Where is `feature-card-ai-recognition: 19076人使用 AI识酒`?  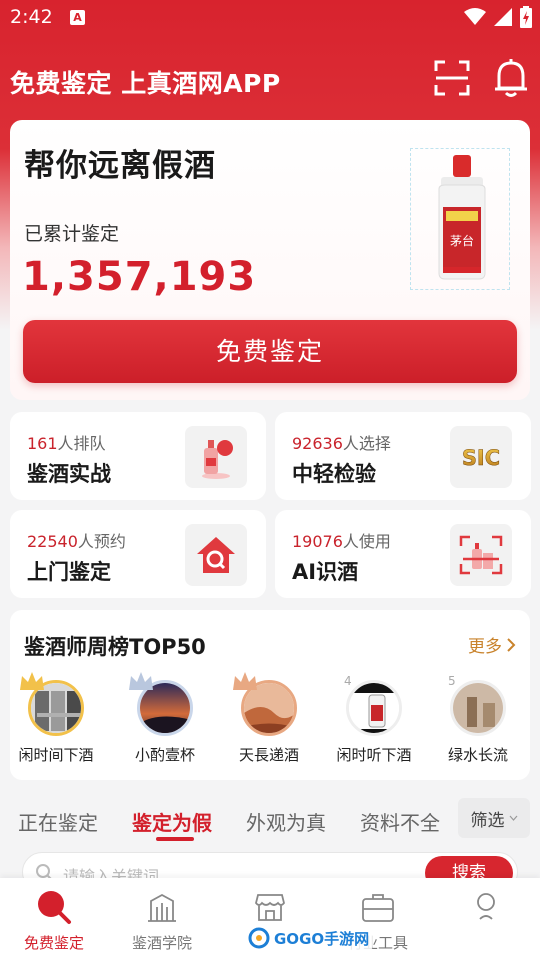 feature-card-ai-recognition: 19076人使用 AI识酒 is located at coordinates (403, 554).